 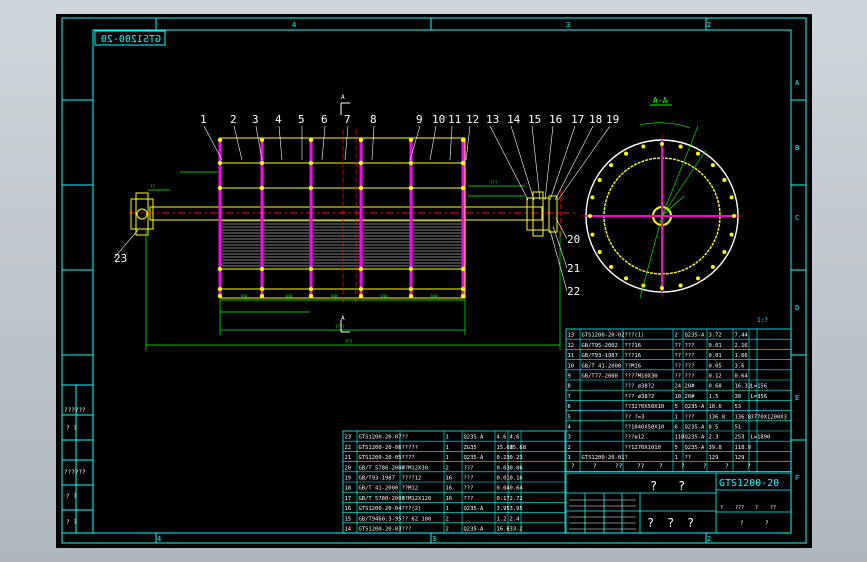 What do you see at coordinates (635, 438) in the screenshot?
I see `bom-cell: ???ø12` at bounding box center [635, 438].